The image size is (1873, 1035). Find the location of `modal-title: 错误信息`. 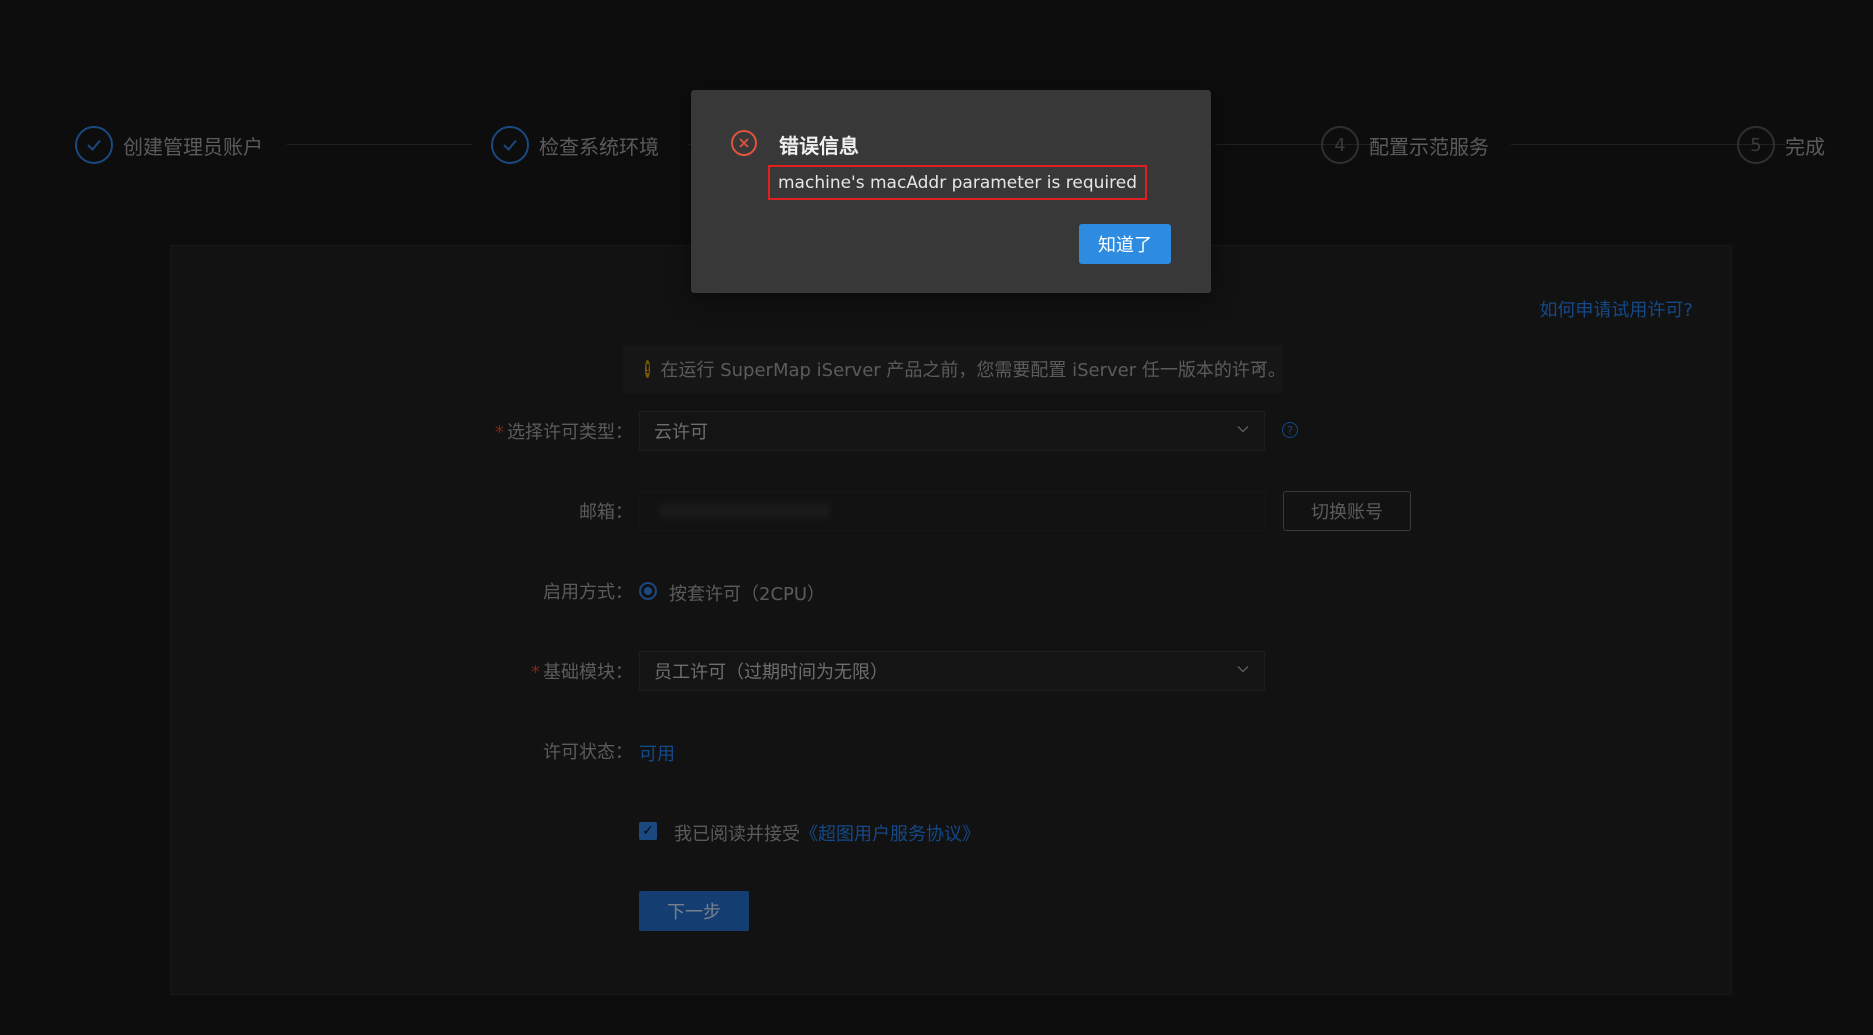

modal-title: 错误信息 is located at coordinates (819, 146).